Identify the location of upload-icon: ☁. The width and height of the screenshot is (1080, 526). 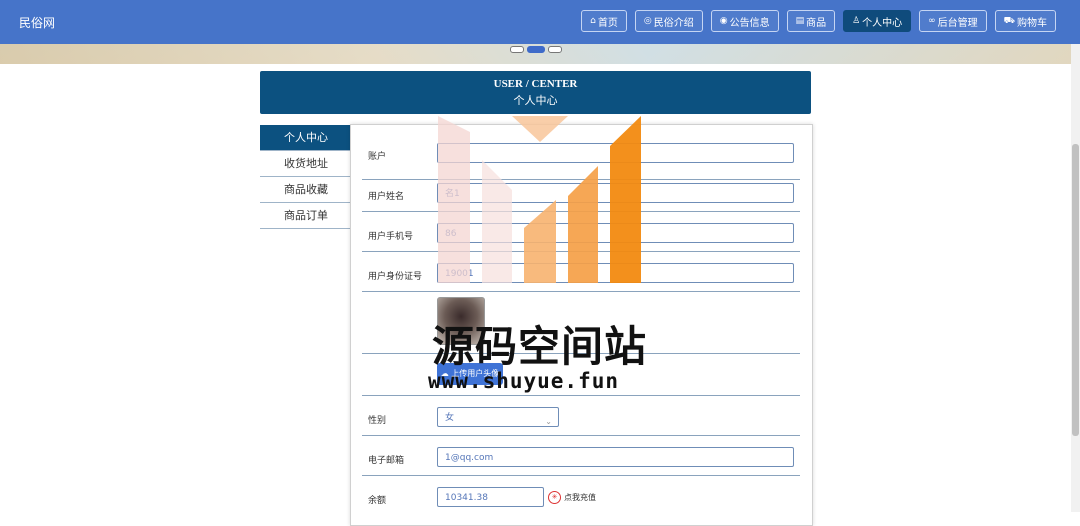
(444, 373).